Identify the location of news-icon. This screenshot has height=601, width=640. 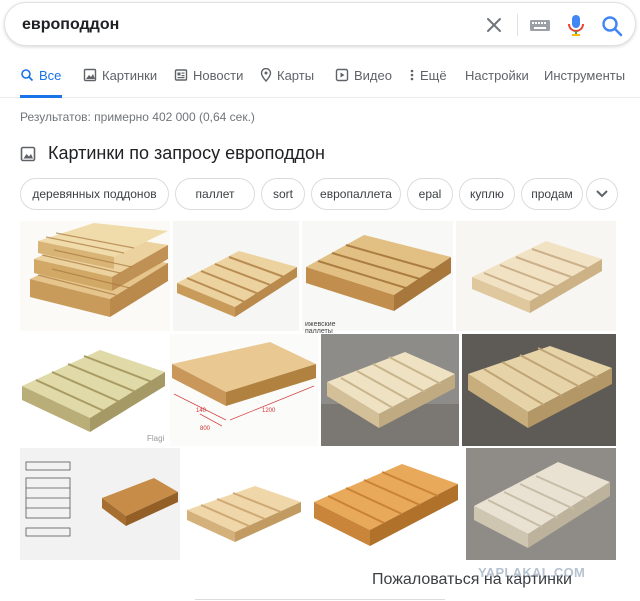
(181, 75).